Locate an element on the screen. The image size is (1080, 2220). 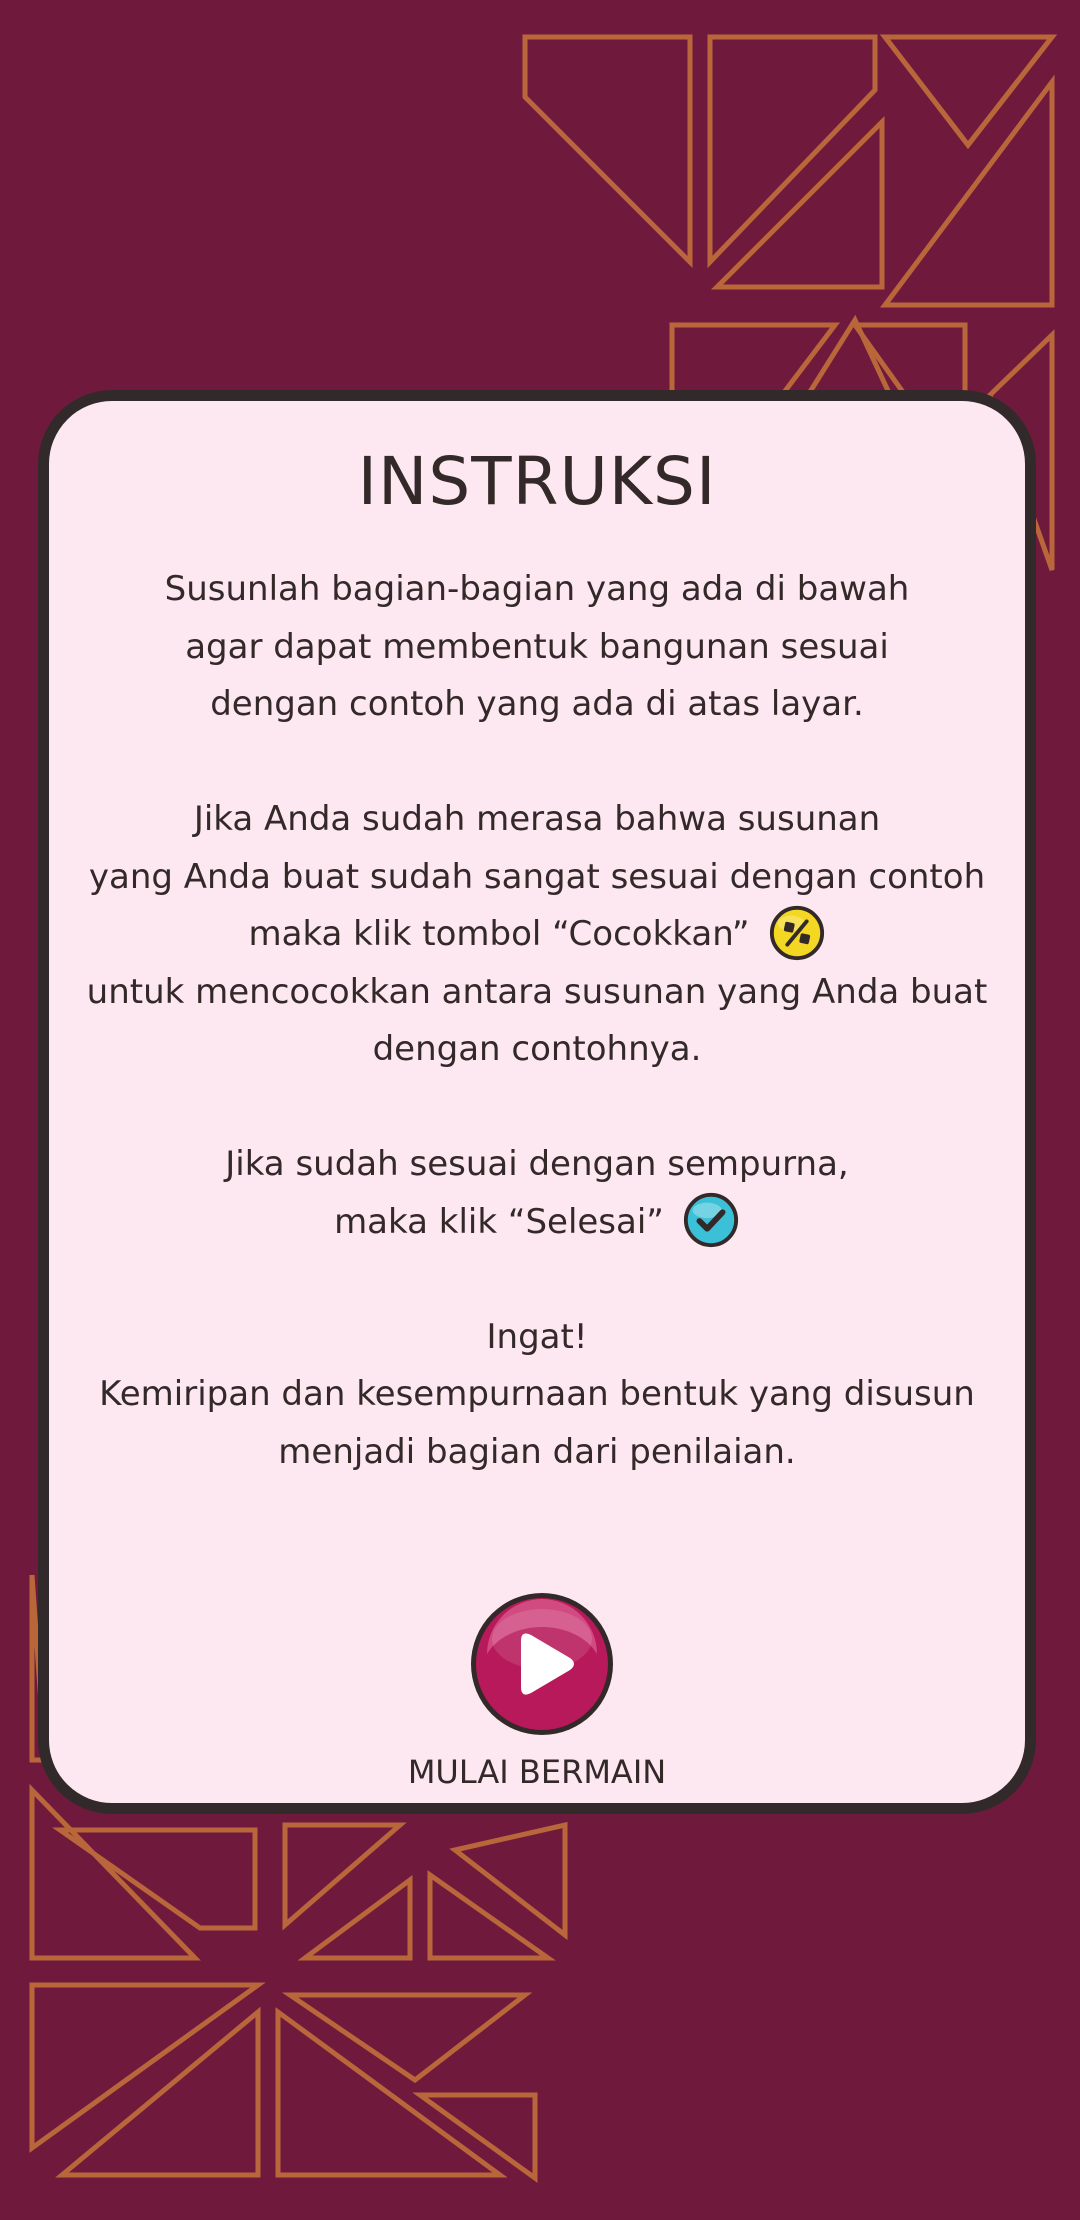
instruction-line: menjadi bagian dari penilaian. is located at coordinates (537, 1451).